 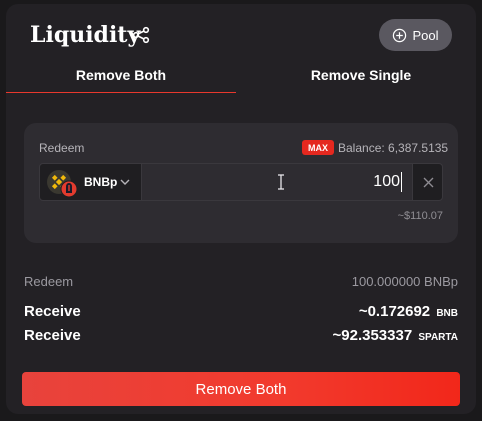 What do you see at coordinates (318, 147) in the screenshot?
I see `max-button: MAX` at bounding box center [318, 147].